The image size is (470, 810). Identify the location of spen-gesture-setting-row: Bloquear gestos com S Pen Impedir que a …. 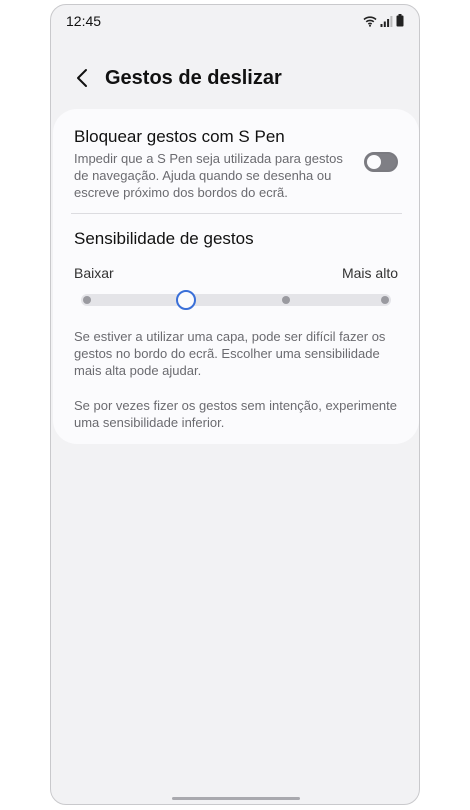
(236, 161).